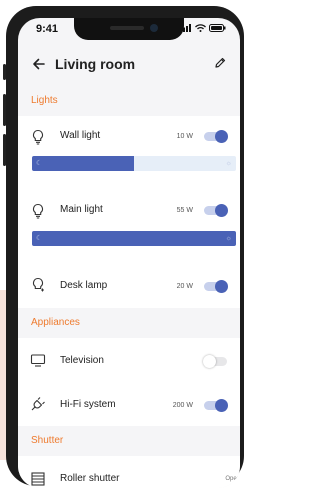 Image resolution: width=320 pixels, height=488 pixels. What do you see at coordinates (216, 210) in the screenshot?
I see `main-light-toggle` at bounding box center [216, 210].